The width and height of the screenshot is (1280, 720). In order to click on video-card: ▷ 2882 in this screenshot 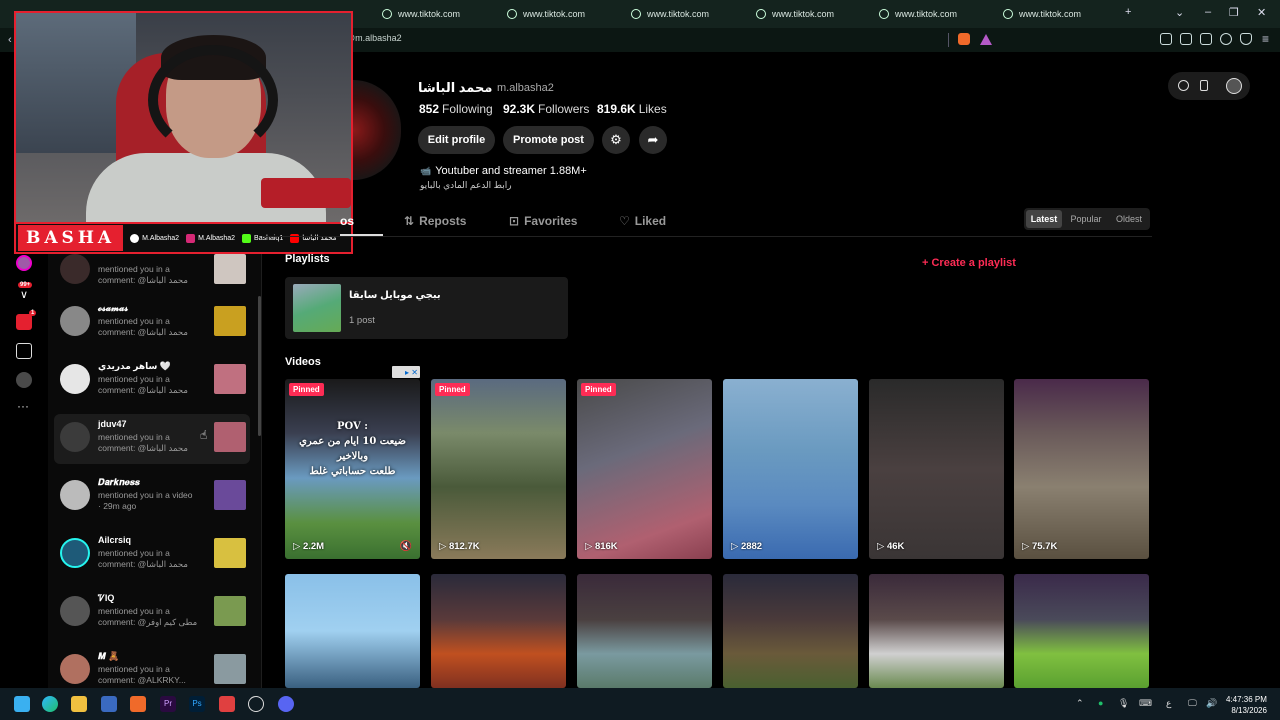, I will do `click(790, 469)`.